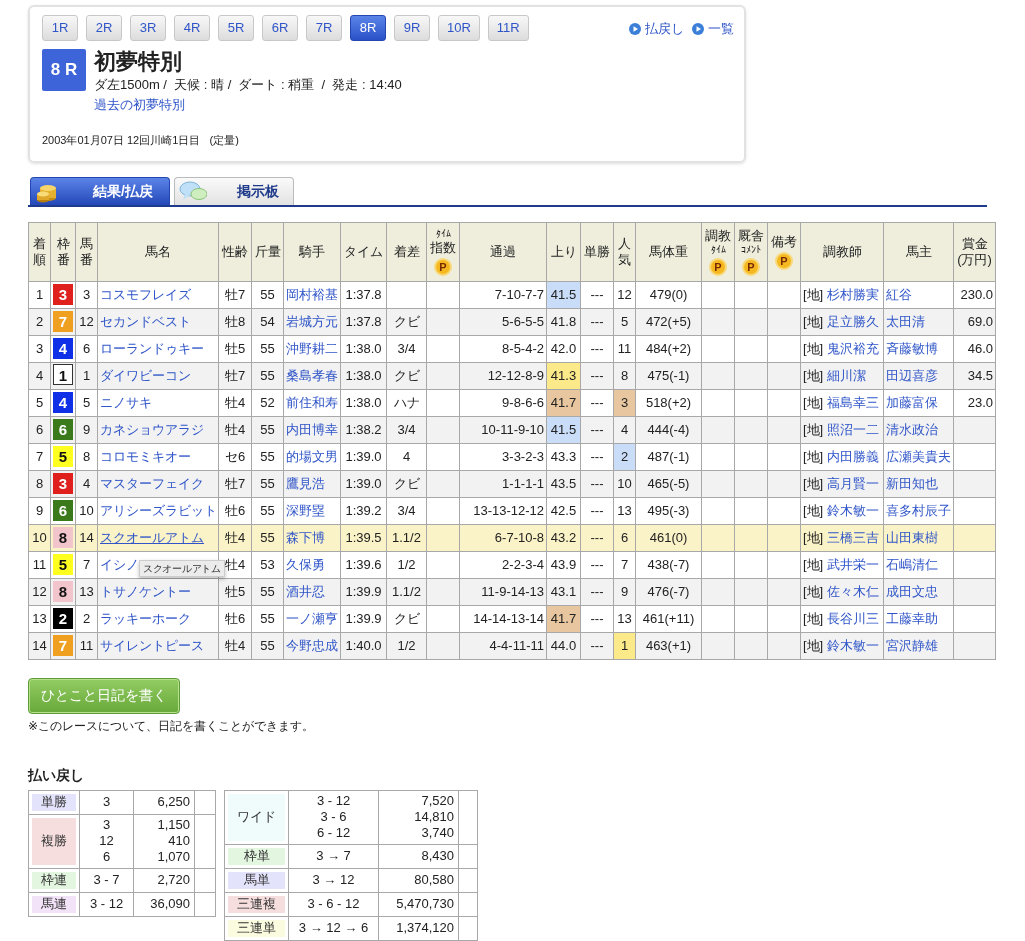 The height and width of the screenshot is (941, 1025). What do you see at coordinates (100, 190) in the screenshot?
I see `tab: 結果/払戻` at bounding box center [100, 190].